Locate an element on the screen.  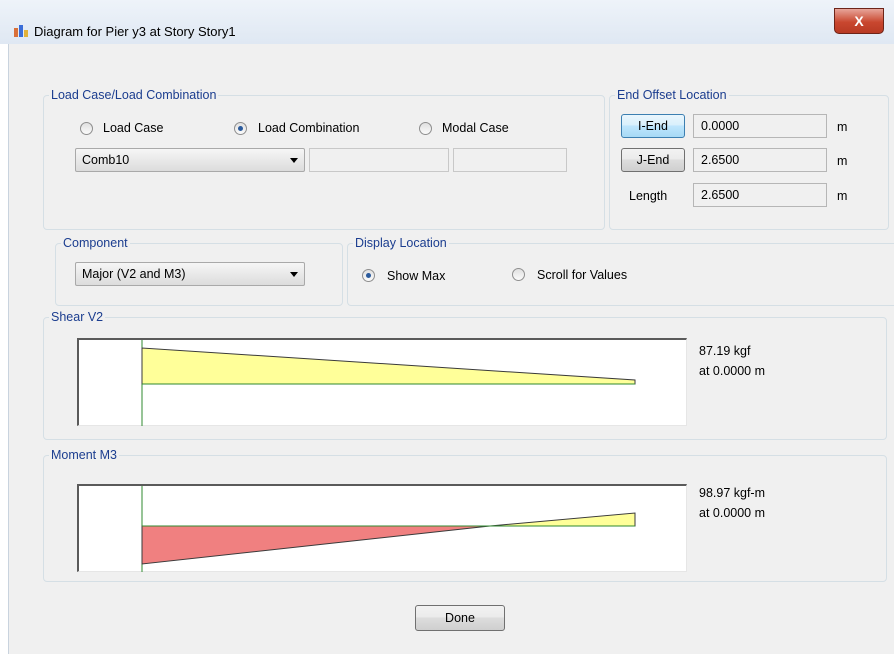
radio-modal-case-label: Modal Case is located at coordinates (475, 128).